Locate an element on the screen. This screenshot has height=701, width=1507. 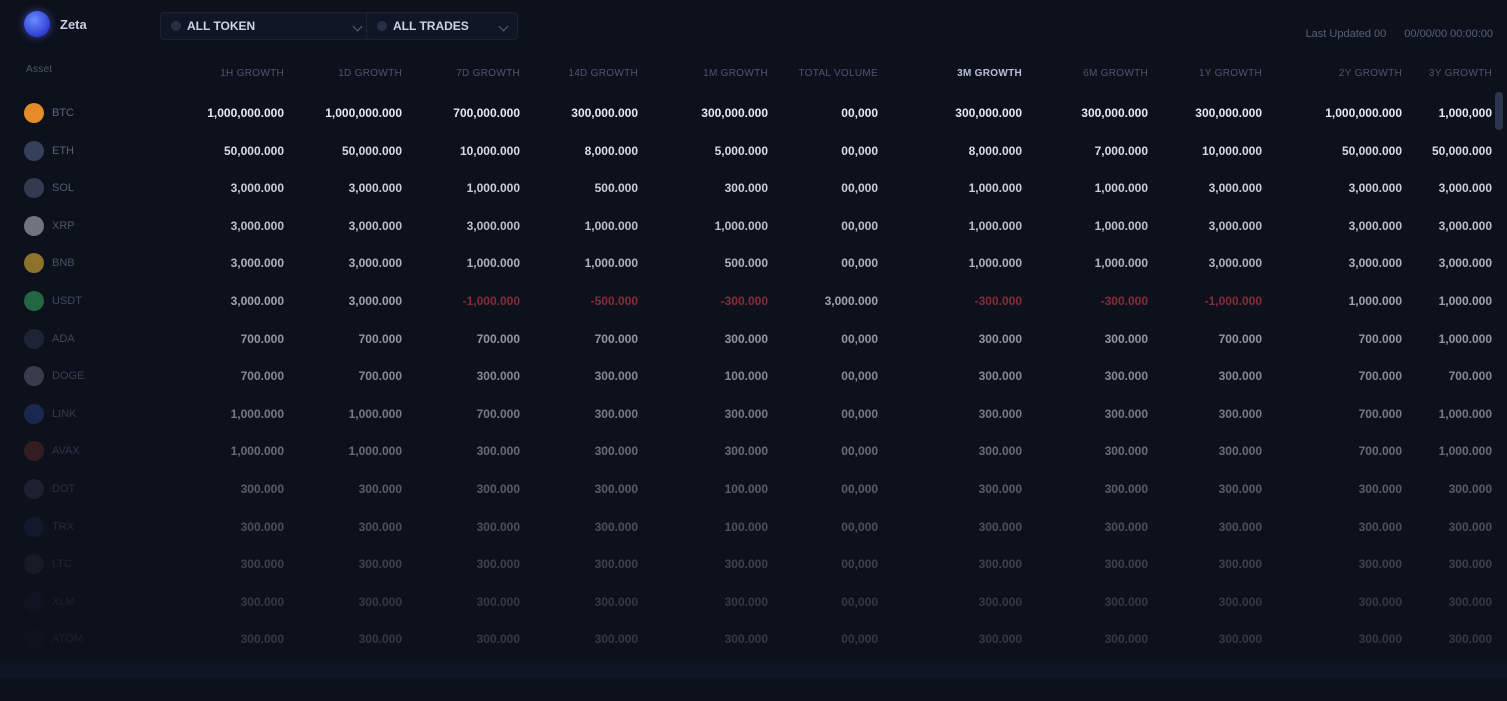
last-updated-time: 00/00/00 00:00:00 is located at coordinates (1448, 34).